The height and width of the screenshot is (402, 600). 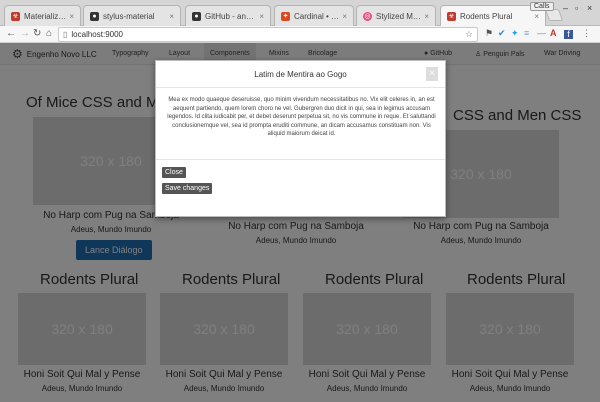 I want to click on acrobat-icon: A, so click(x=553, y=33).